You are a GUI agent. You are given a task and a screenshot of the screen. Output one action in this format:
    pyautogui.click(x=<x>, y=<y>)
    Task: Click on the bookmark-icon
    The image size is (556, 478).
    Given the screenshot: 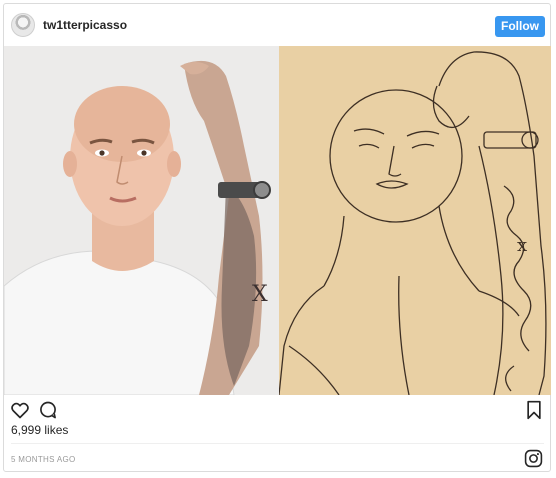 What is the action you would take?
    pyautogui.click(x=534, y=410)
    